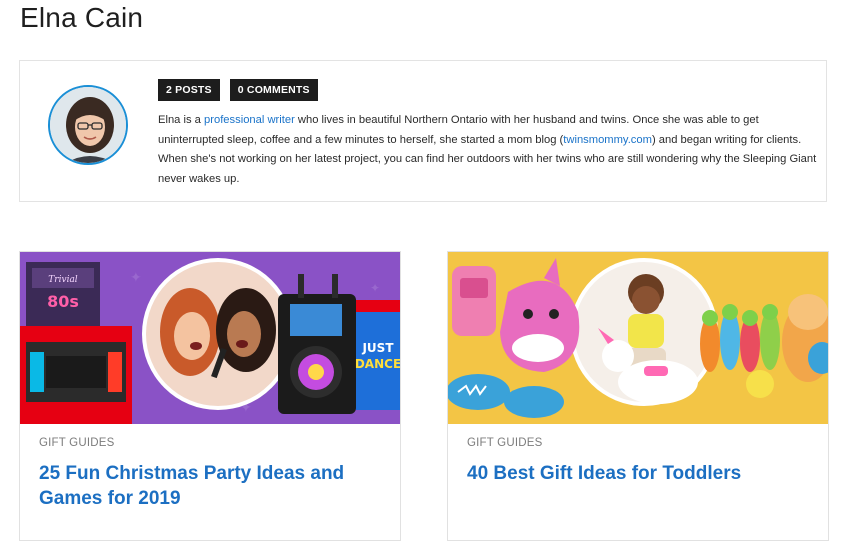  What do you see at coordinates (88, 125) in the screenshot?
I see `author-avatar` at bounding box center [88, 125].